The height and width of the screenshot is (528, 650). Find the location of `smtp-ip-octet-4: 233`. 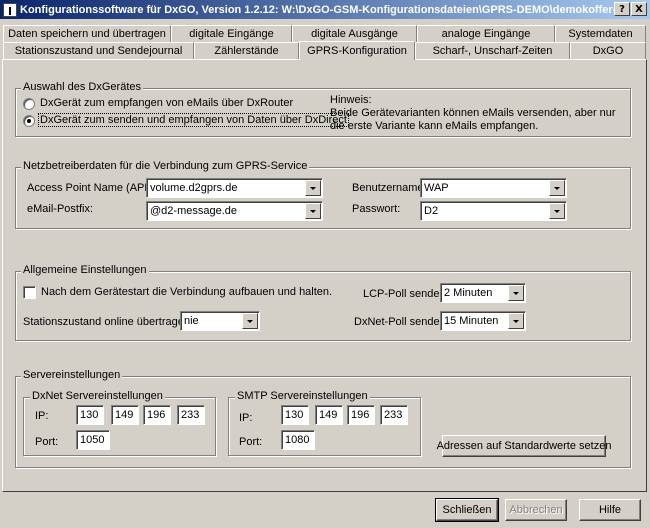

smtp-ip-octet-4: 233 is located at coordinates (394, 415).